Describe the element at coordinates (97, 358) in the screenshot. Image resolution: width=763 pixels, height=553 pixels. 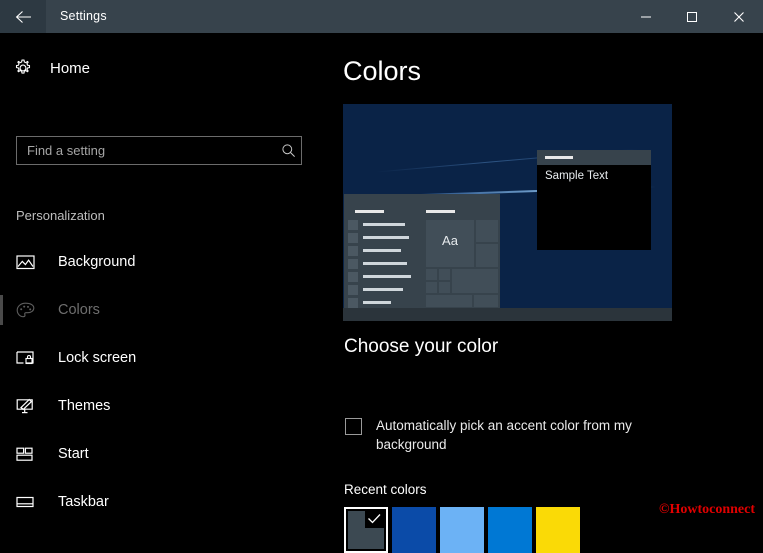
I see `sidebar-item-label: Lock screen` at that location.